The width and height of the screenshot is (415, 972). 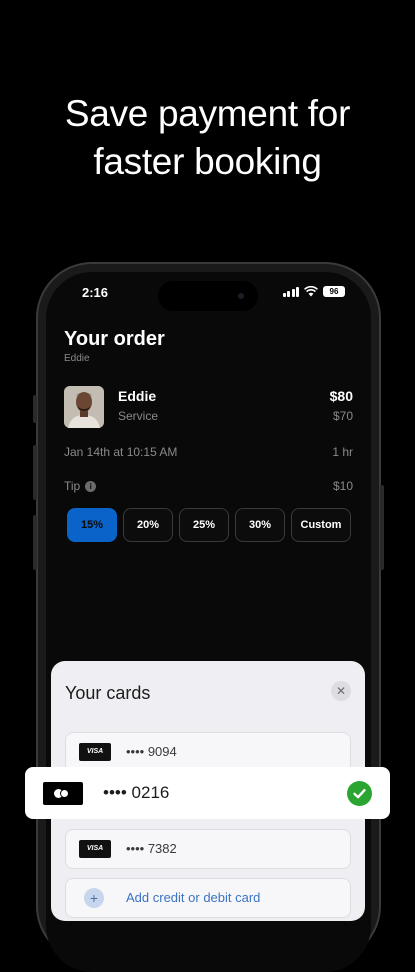 I want to click on tip-options: 15% 20% 25% 30% Custom, so click(x=209, y=525).